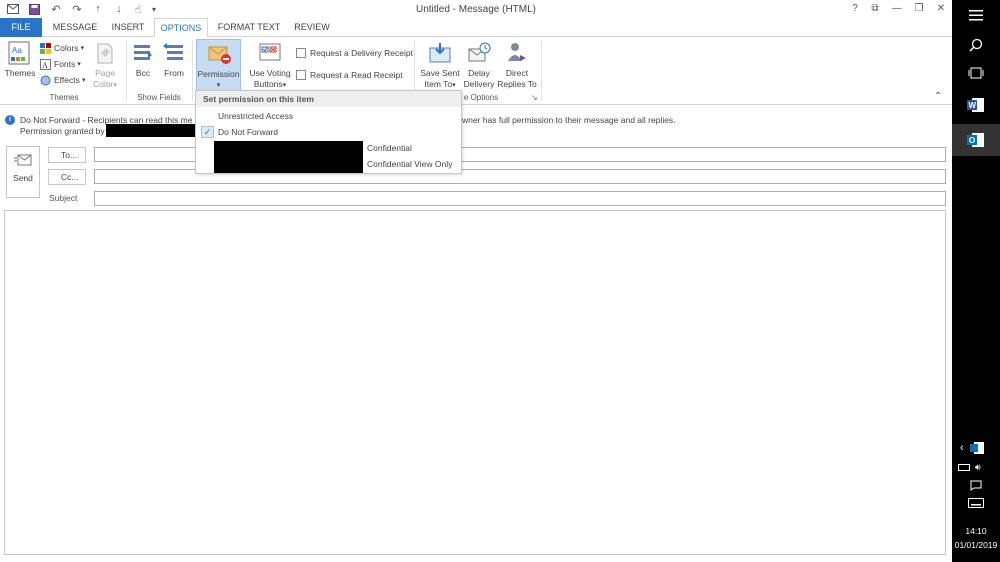  I want to click on from-icon, so click(174, 53).